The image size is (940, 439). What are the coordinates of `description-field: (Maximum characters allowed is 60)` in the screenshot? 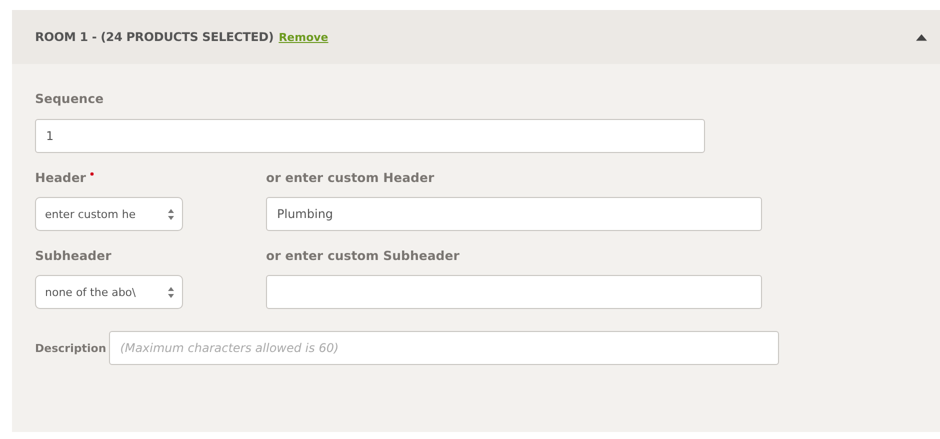 It's located at (444, 348).